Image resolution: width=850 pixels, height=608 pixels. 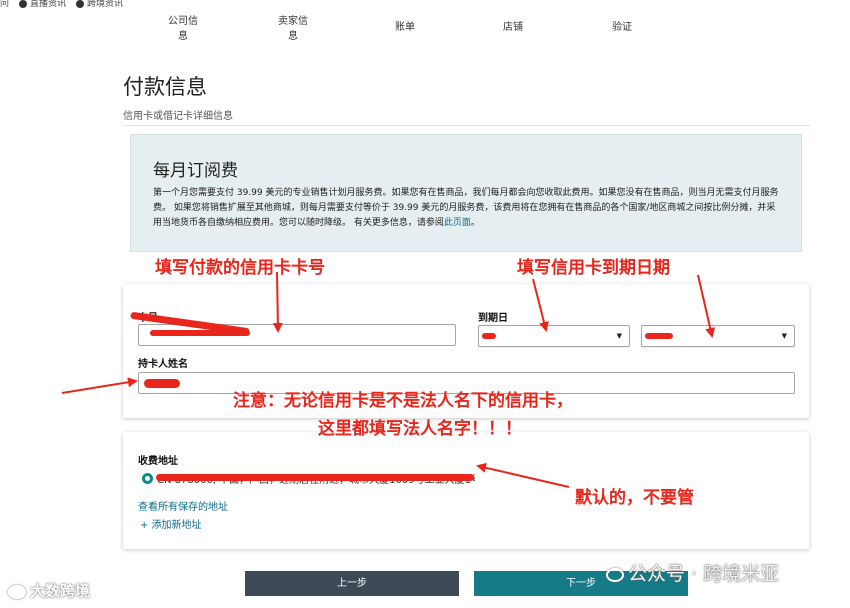 What do you see at coordinates (540, 305) in the screenshot?
I see `arrow-to-expiry-month` at bounding box center [540, 305].